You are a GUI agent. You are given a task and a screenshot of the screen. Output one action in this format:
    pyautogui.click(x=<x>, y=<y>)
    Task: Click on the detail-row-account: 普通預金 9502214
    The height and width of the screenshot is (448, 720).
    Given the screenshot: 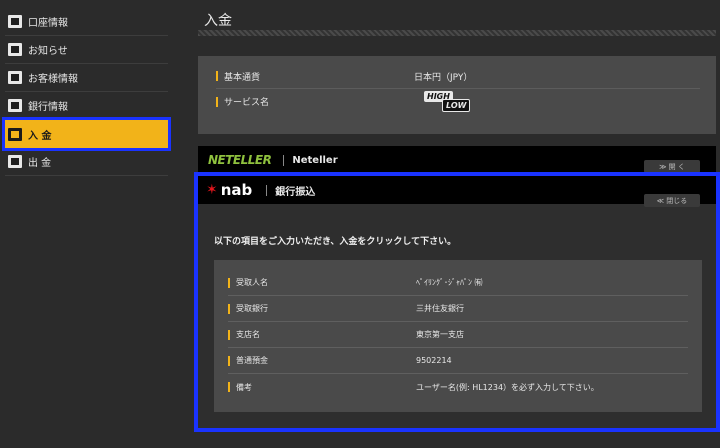 What is the action you would take?
    pyautogui.click(x=458, y=361)
    